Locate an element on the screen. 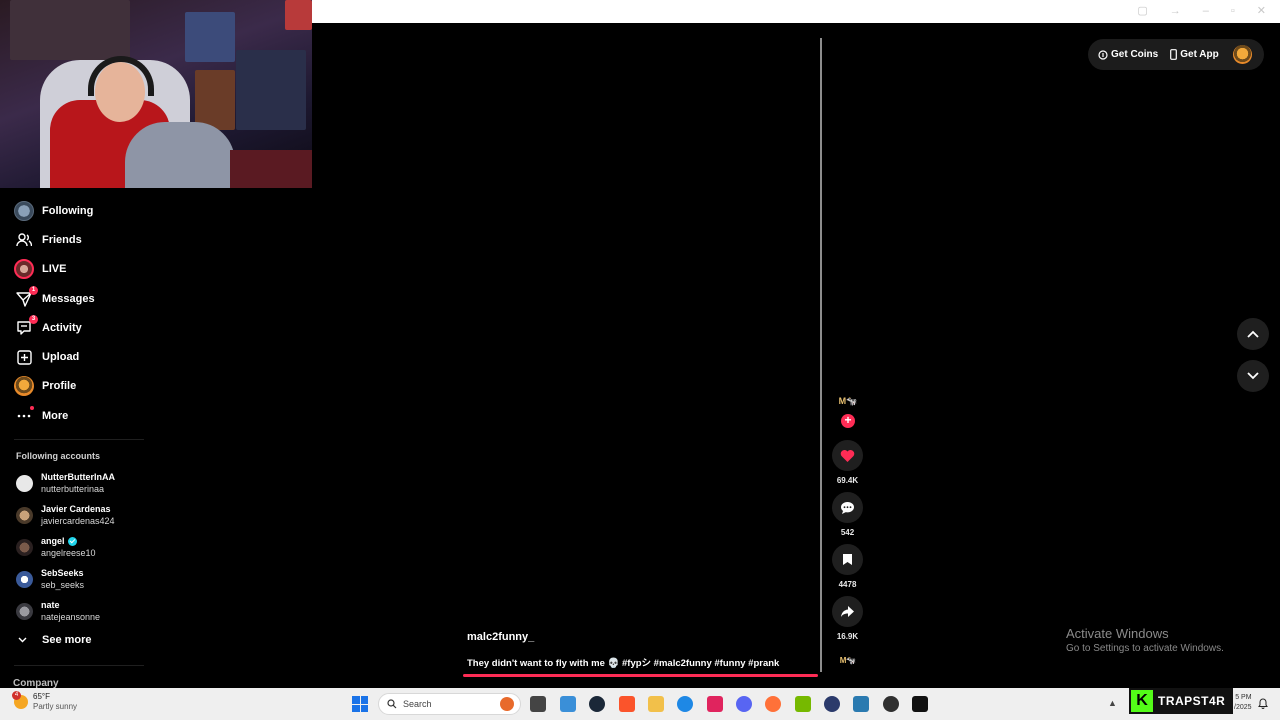 The width and height of the screenshot is (1280, 720). video-progress-bar is located at coordinates (640, 675).